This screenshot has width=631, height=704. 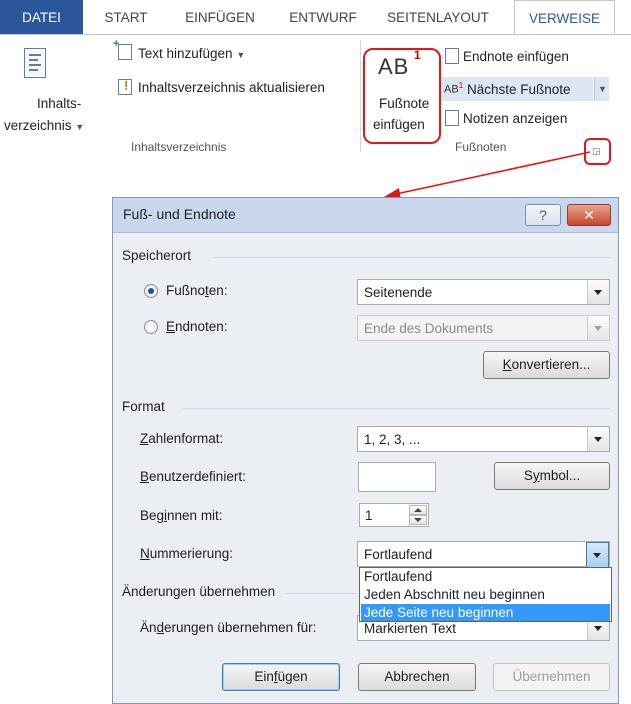 What do you see at coordinates (483, 328) in the screenshot?
I see `endnotes-position-select: Ende des Dokuments` at bounding box center [483, 328].